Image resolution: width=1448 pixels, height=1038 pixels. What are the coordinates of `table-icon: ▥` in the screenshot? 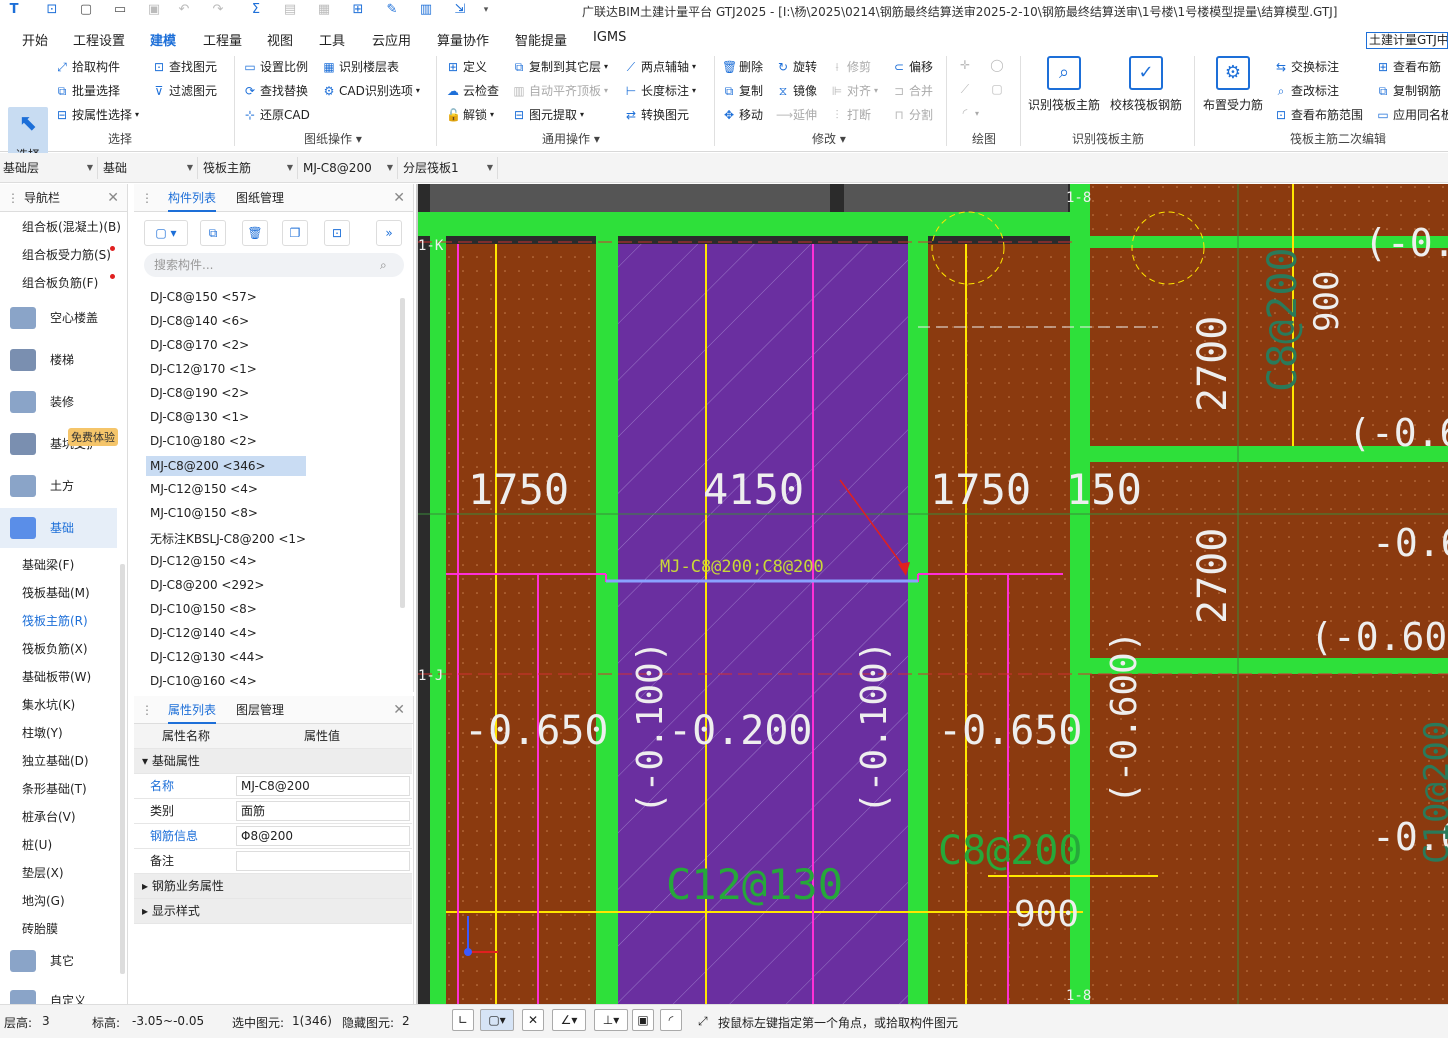 It's located at (426, 10).